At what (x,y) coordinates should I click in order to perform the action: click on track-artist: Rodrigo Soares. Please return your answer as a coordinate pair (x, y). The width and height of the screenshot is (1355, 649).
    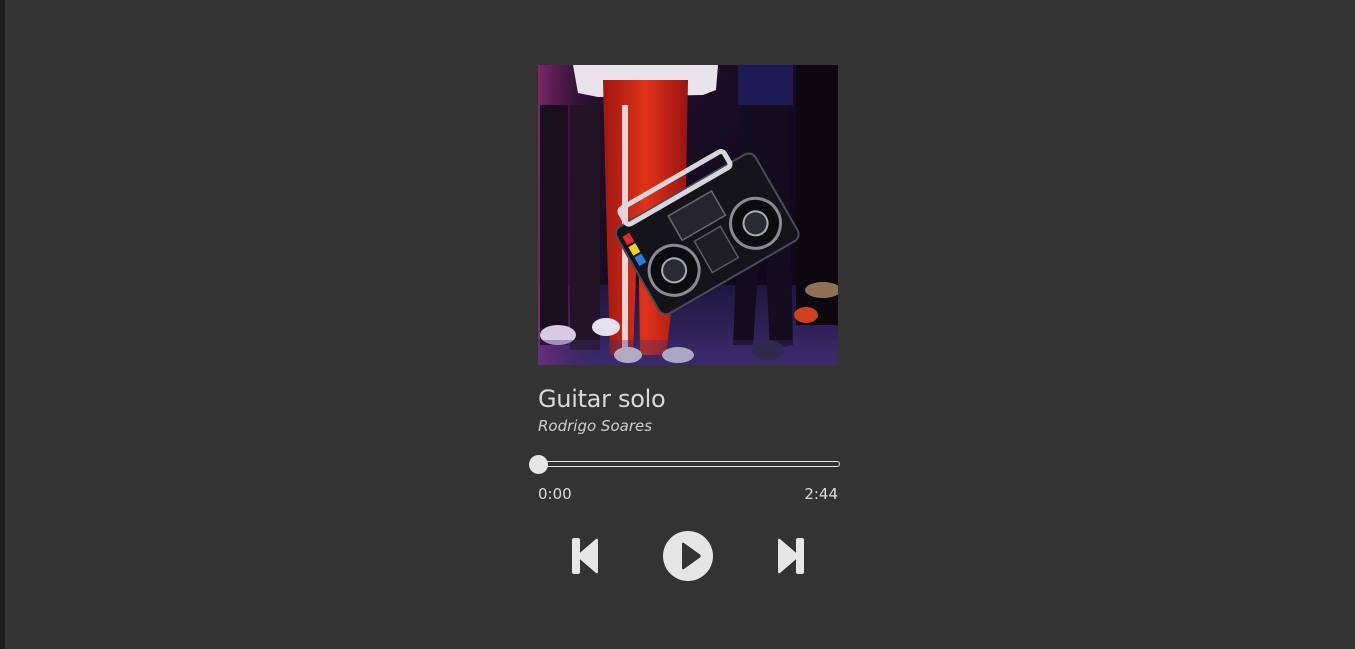
    Looking at the image, I should click on (595, 426).